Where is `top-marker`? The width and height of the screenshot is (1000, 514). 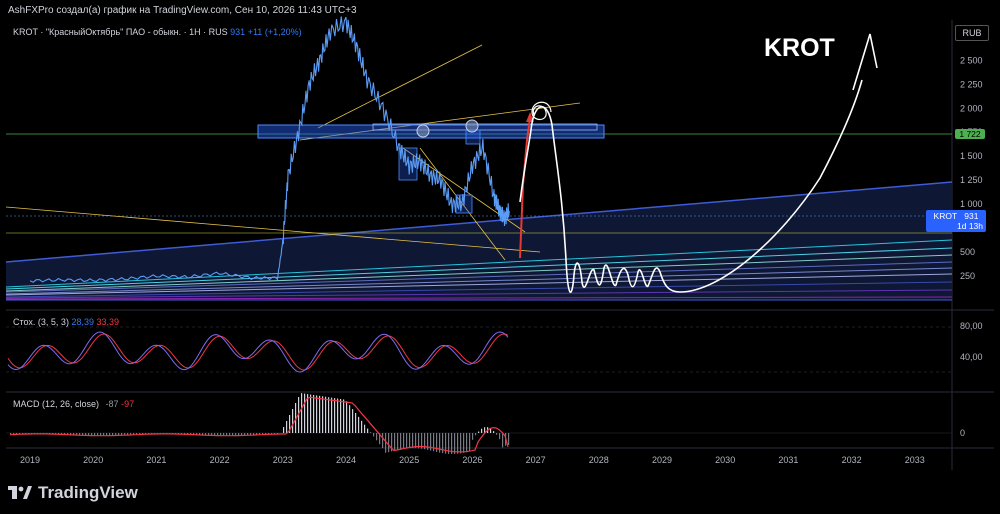
top-marker is located at coordinates (423, 131).